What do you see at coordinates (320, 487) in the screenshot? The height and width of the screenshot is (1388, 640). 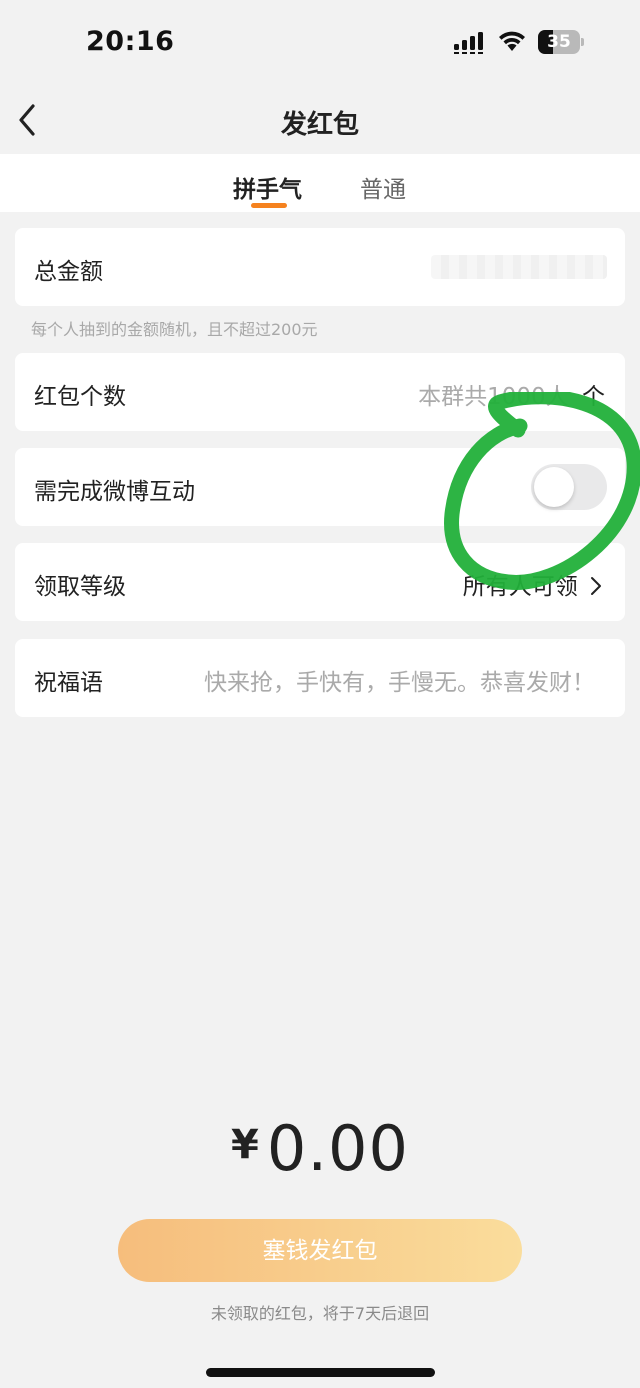 I see `weibo-interaction-row: 需完成微博互动` at bounding box center [320, 487].